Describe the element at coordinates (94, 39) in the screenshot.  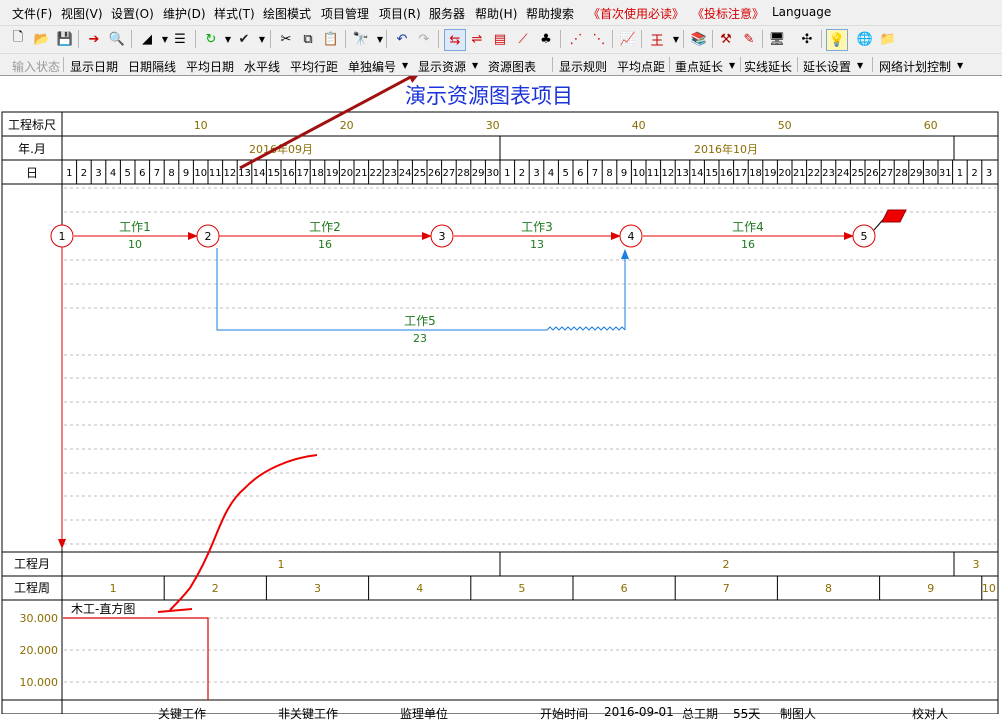
I see `export-icon: ➔` at that location.